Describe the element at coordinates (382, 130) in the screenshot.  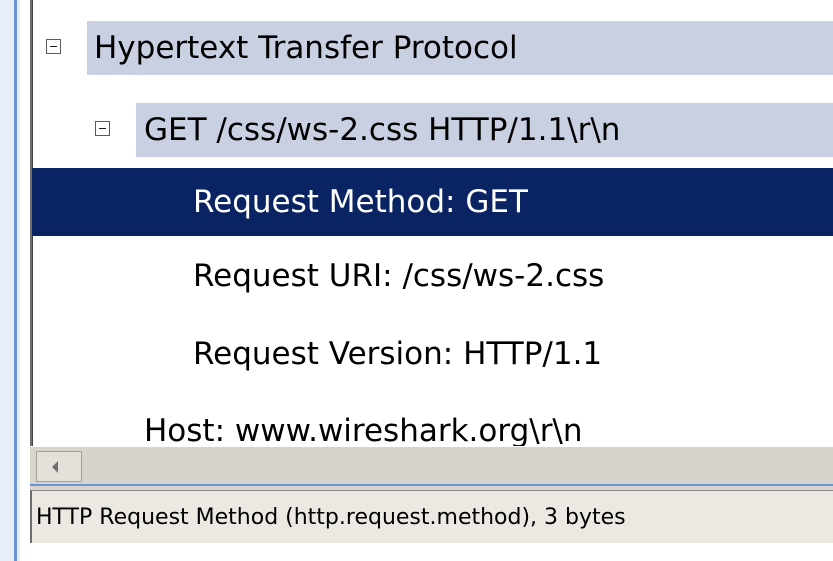
I see `tree-row-label: GET /css/ws-2.css HTTP/1.1\r\n` at that location.